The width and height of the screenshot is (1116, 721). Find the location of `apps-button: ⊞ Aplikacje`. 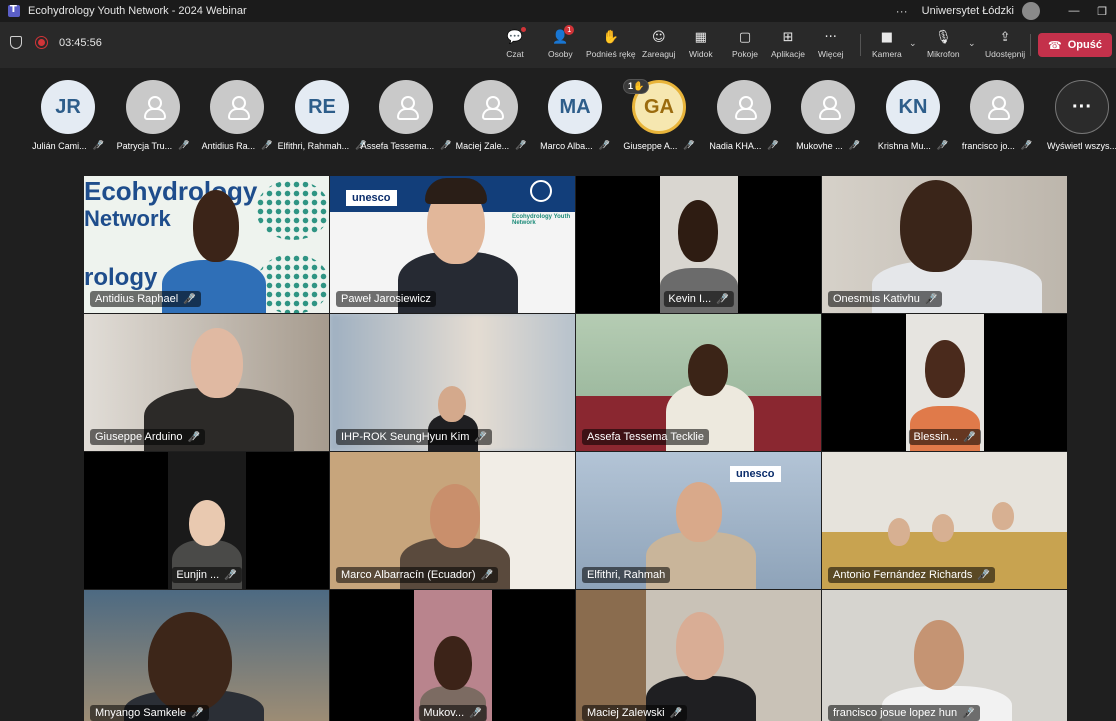

apps-button: ⊞ Aplikacje is located at coordinates (788, 46).